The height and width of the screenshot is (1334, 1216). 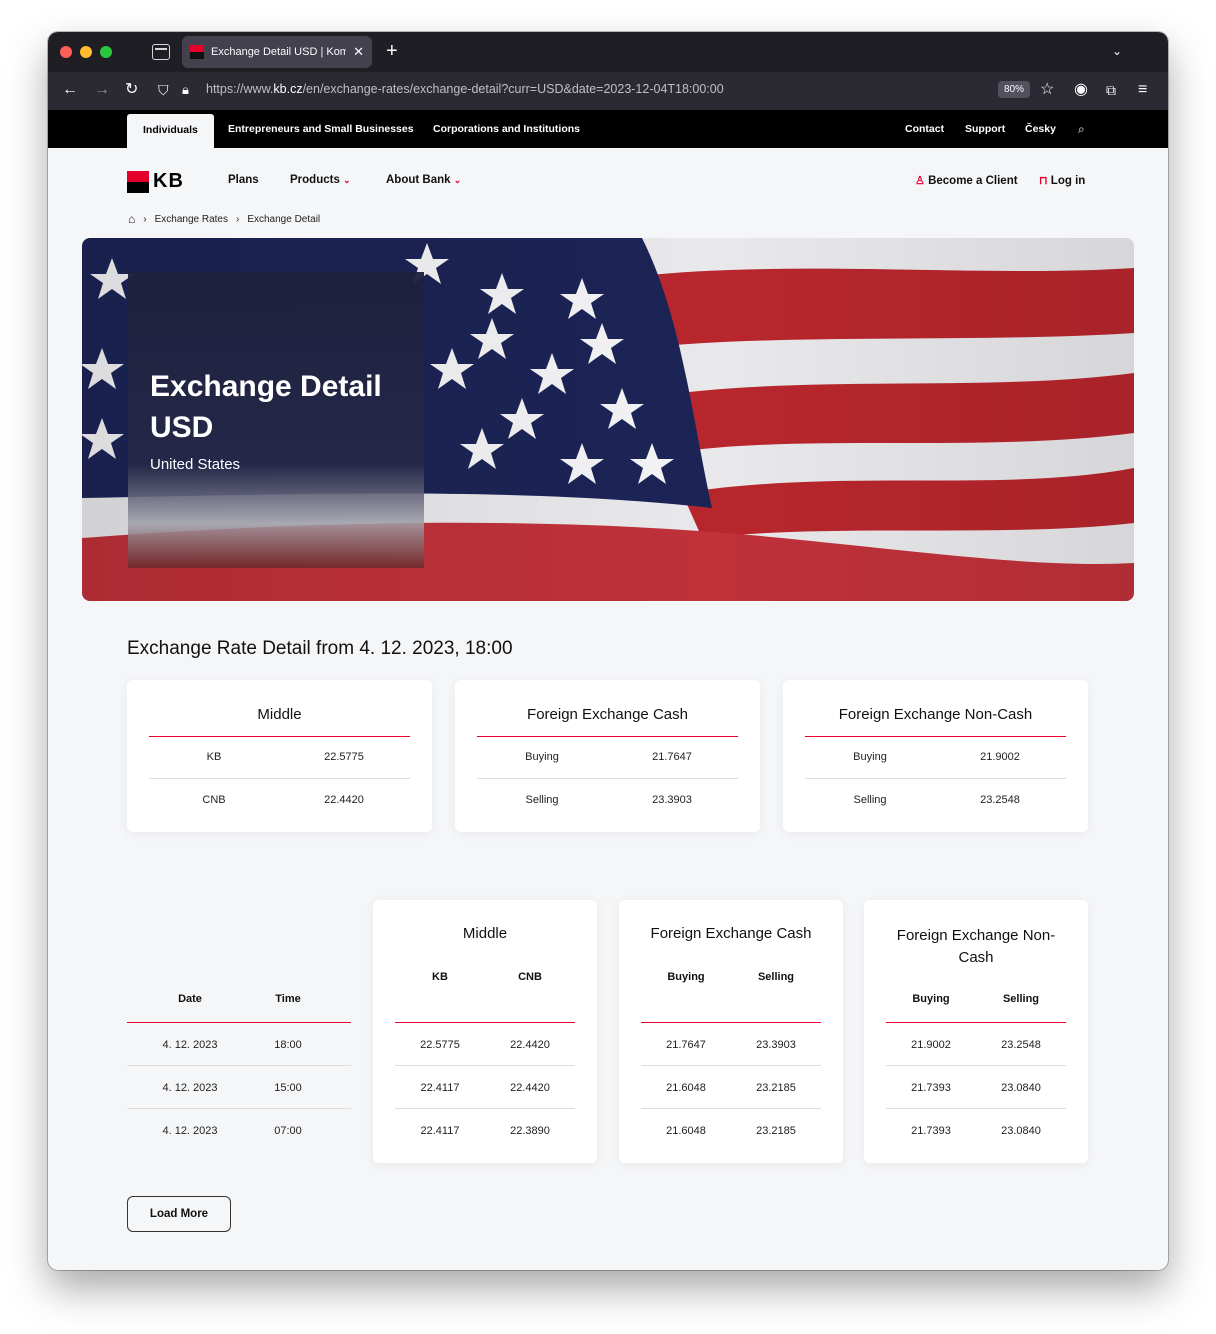 I want to click on bookmark-star-icon: ☆, so click(x=1047, y=90).